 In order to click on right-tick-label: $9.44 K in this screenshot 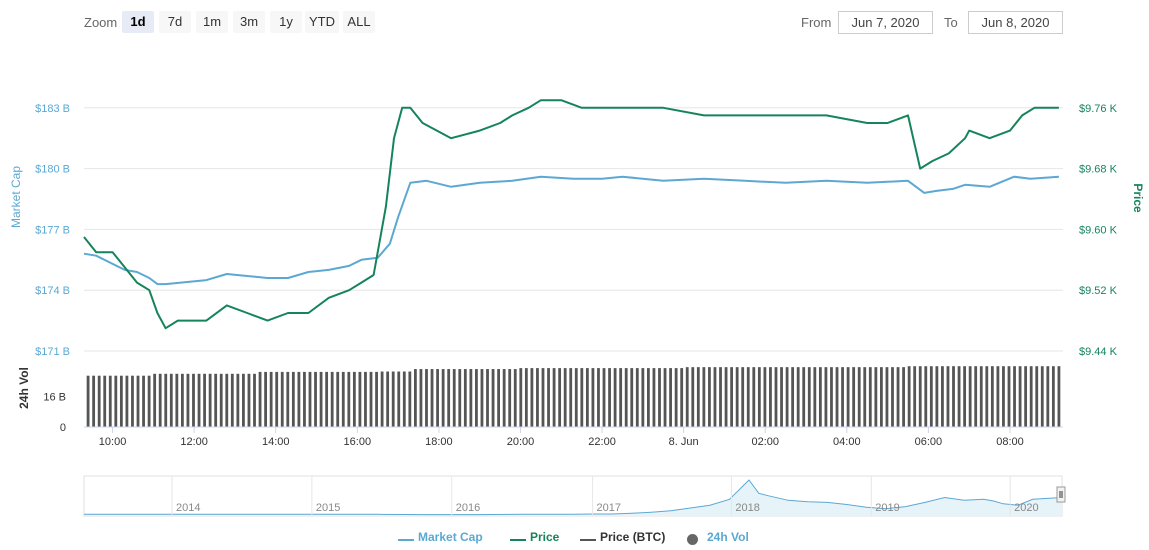, I will do `click(1098, 352)`.